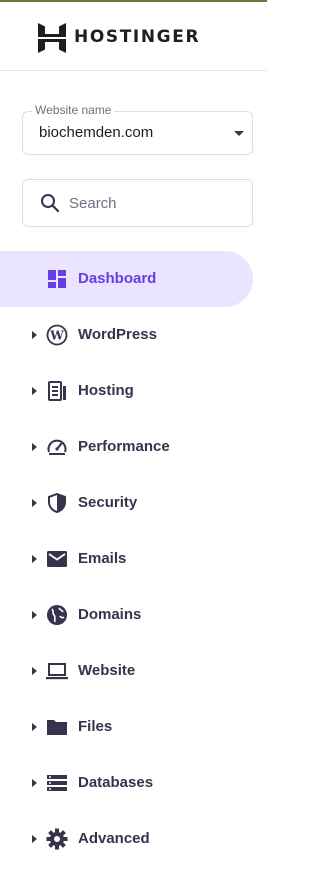 This screenshot has height=883, width=320. I want to click on speedometer-icon, so click(57, 447).